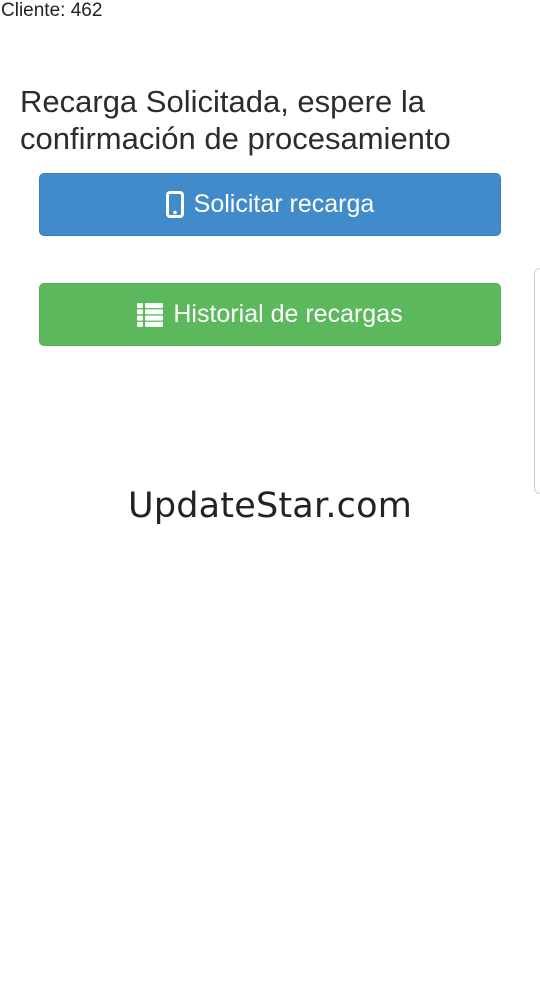 This screenshot has height=1006, width=540. Describe the element at coordinates (174, 204) in the screenshot. I see `mobile-phone-icon` at that location.